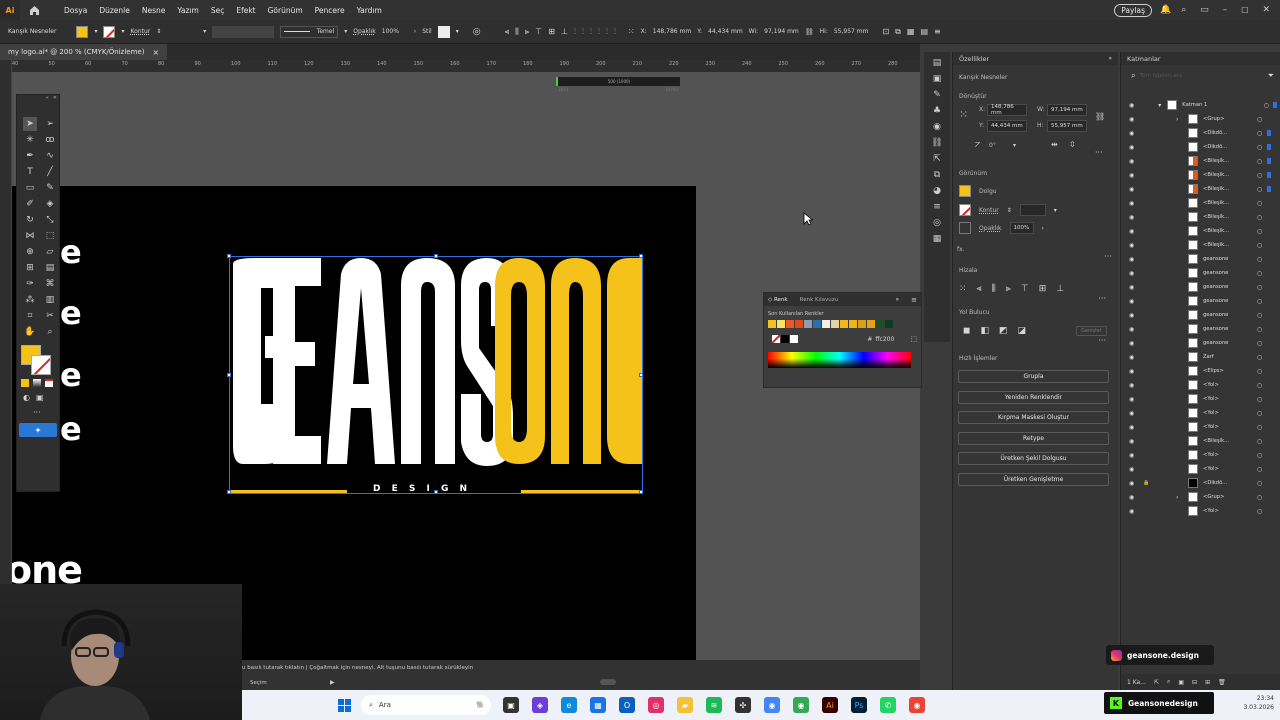  I want to click on align-bottom-icon: ⊥, so click(564, 31).